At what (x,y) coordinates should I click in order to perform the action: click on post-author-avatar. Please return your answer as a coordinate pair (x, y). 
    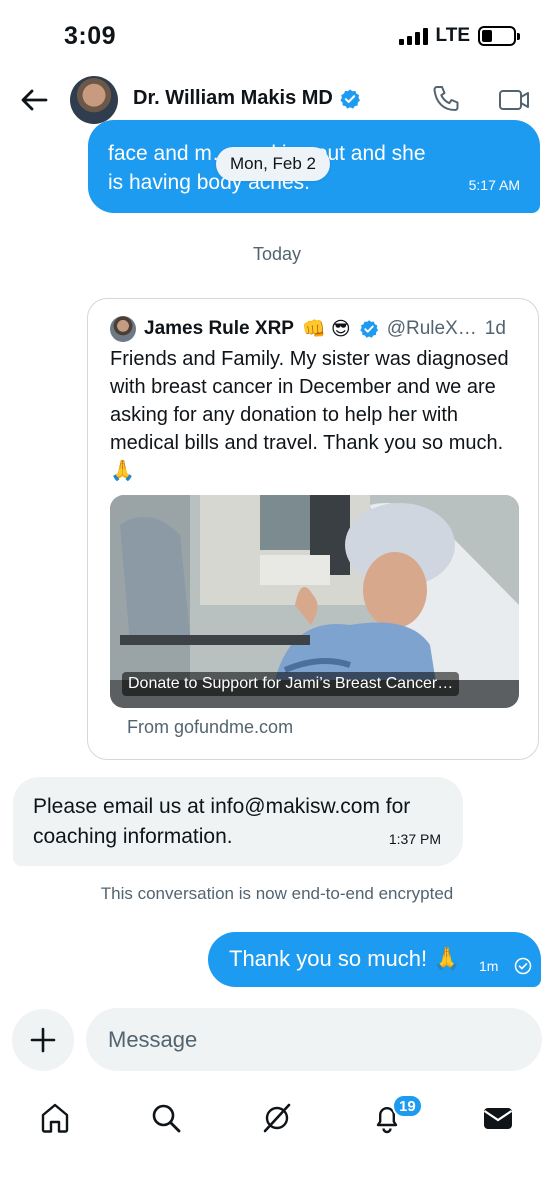
    Looking at the image, I should click on (123, 329).